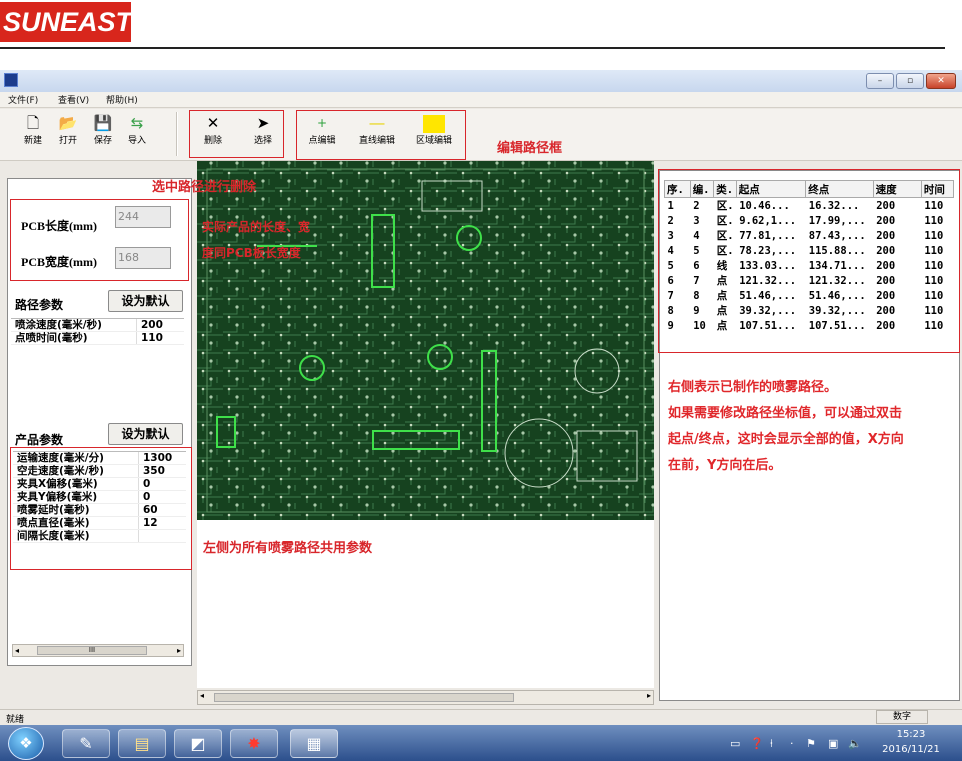 This screenshot has height=761, width=962. What do you see at coordinates (73, 99) in the screenshot?
I see `menu-view: 查看(V)` at bounding box center [73, 99].